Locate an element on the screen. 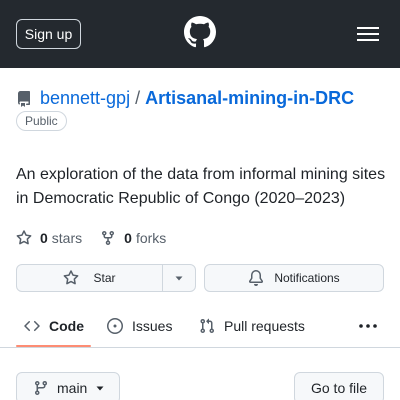 The image size is (400, 400). stars-link: 0 stars is located at coordinates (49, 238).